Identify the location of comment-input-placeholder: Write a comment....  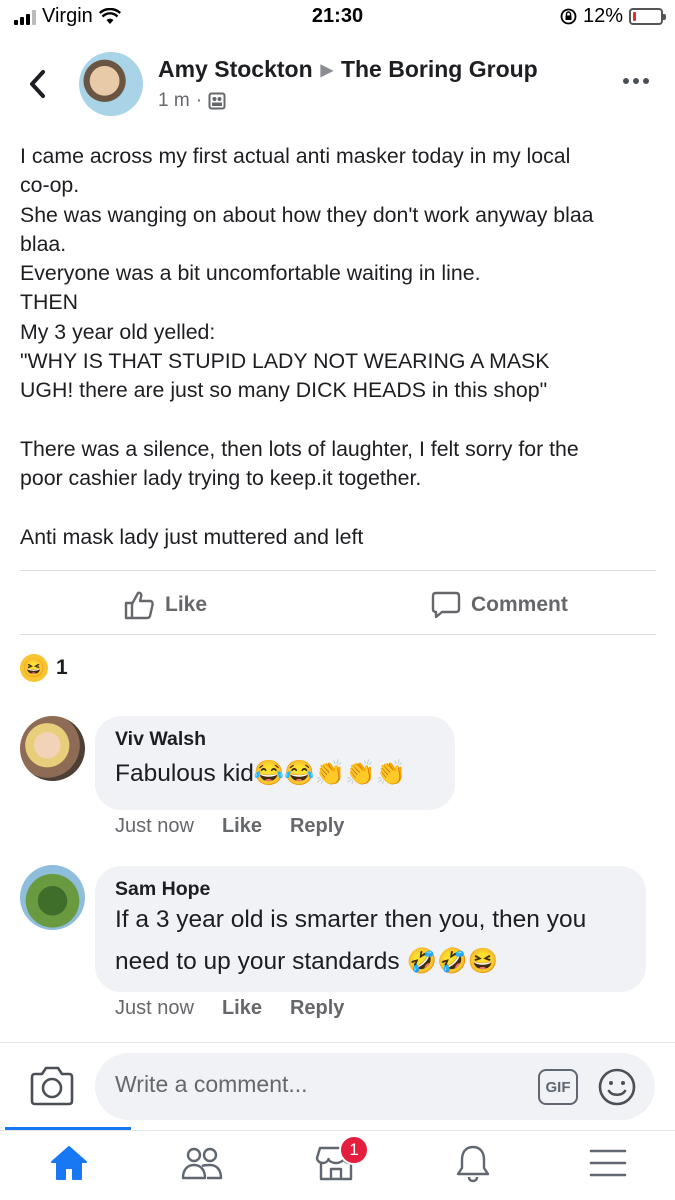
(211, 1084).